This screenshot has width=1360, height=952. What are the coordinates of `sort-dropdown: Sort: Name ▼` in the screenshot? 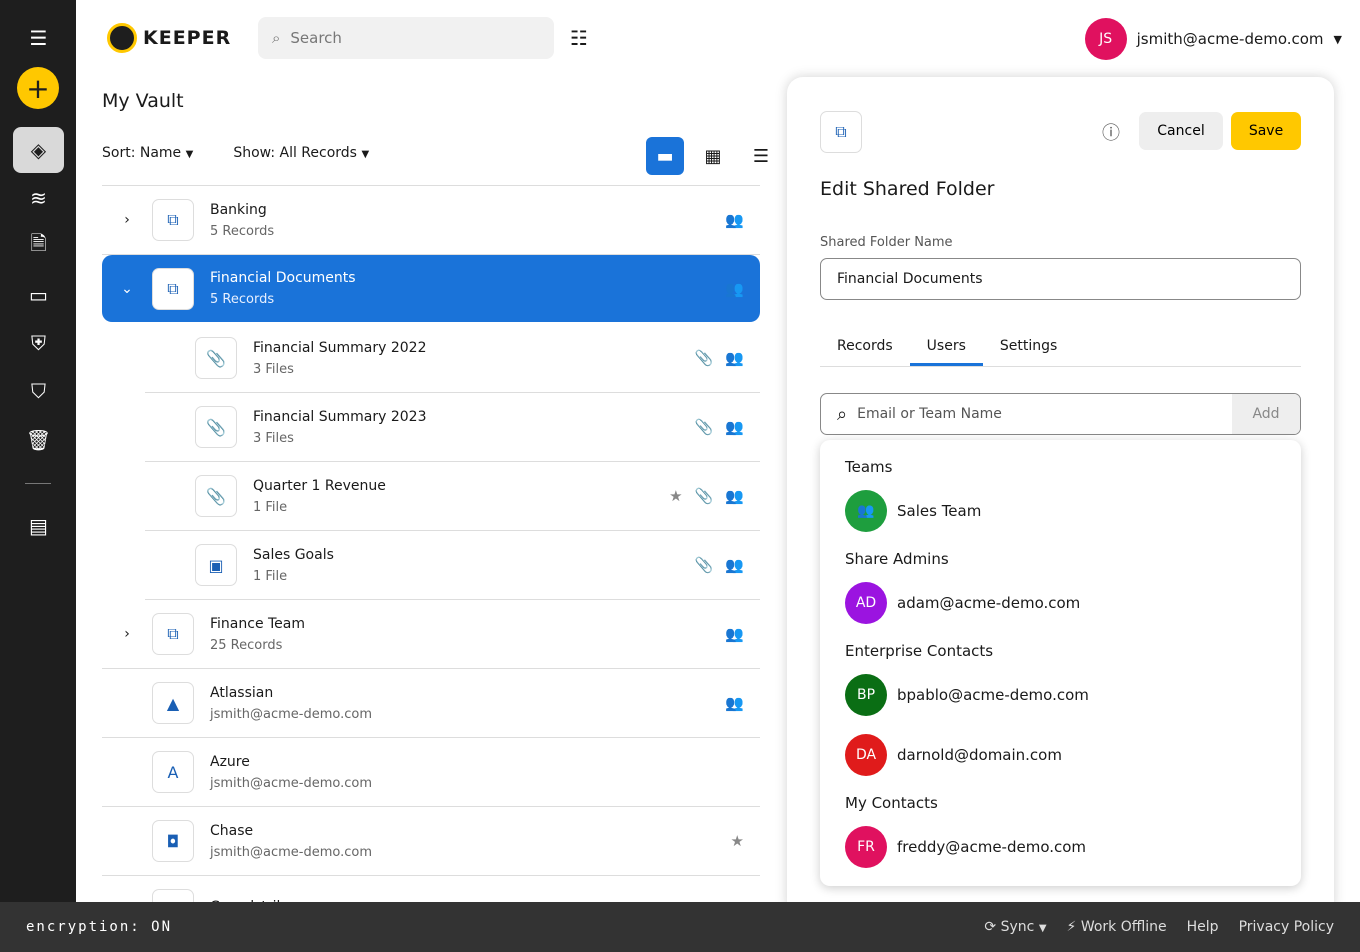 It's located at (147, 153).